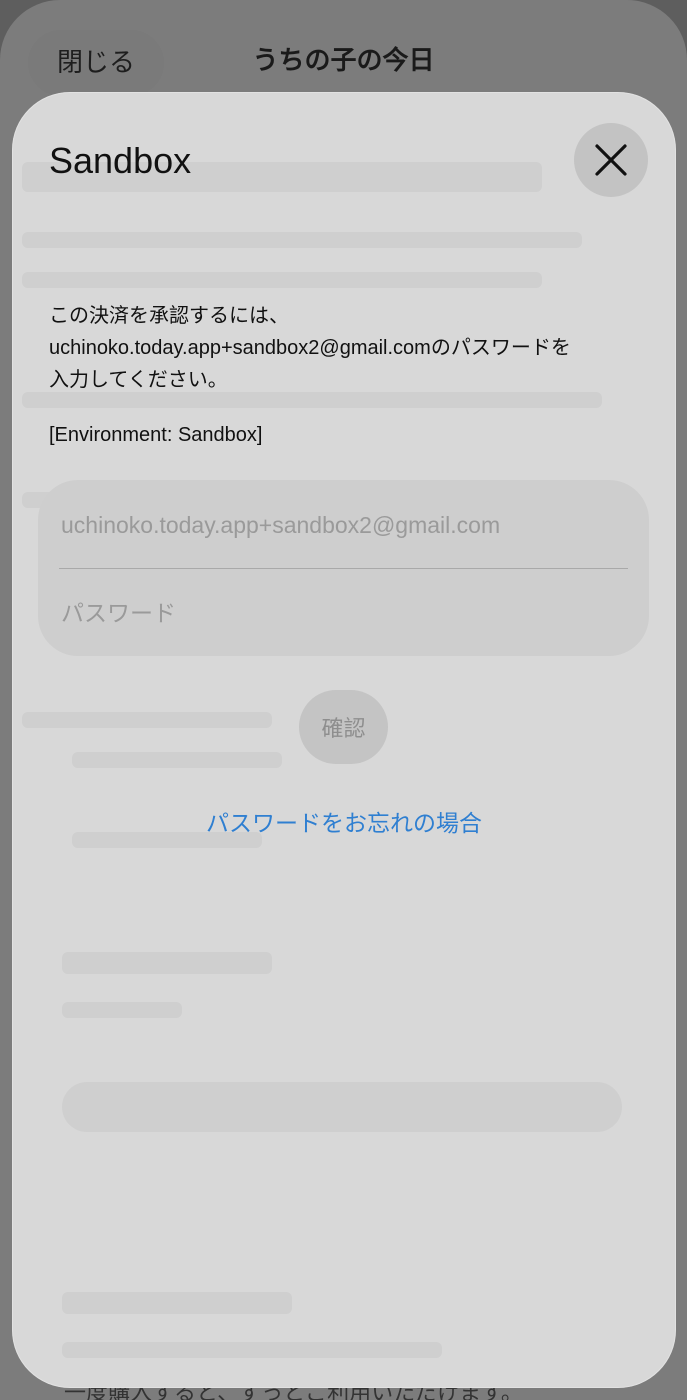 This screenshot has height=1400, width=687. Describe the element at coordinates (343, 61) in the screenshot. I see `background-title: うちの子の今日` at that location.